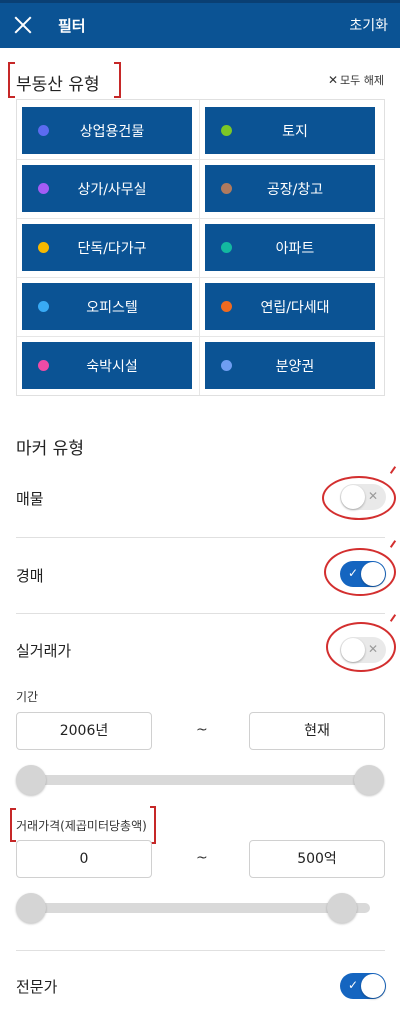 Image resolution: width=400 pixels, height=1022 pixels. I want to click on period-from-field: 2006년, so click(84, 731).